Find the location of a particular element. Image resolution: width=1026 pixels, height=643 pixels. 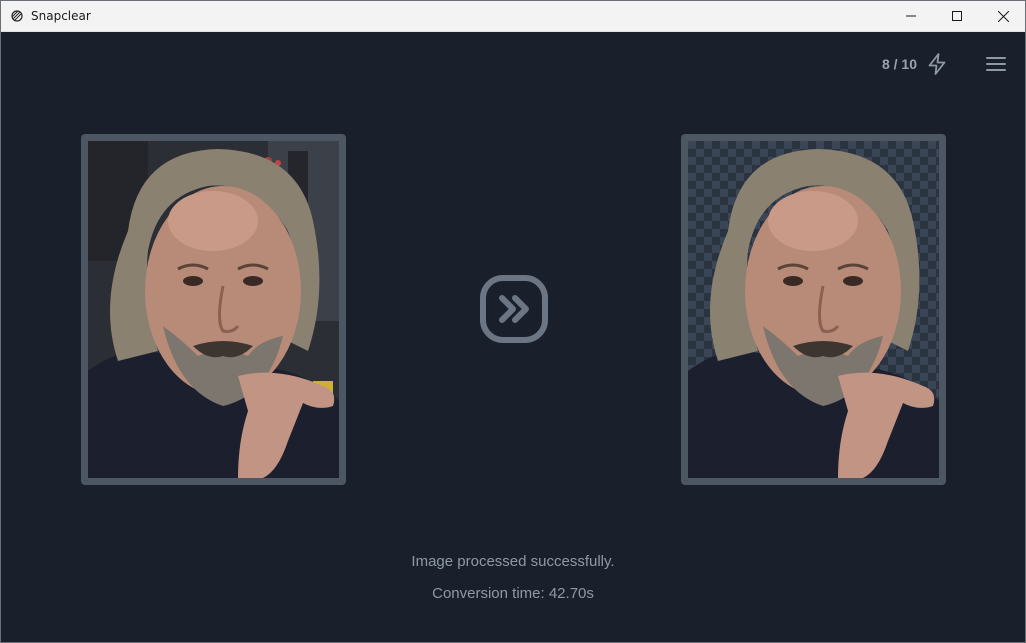

title-bar: Snapclear is located at coordinates (513, 16).